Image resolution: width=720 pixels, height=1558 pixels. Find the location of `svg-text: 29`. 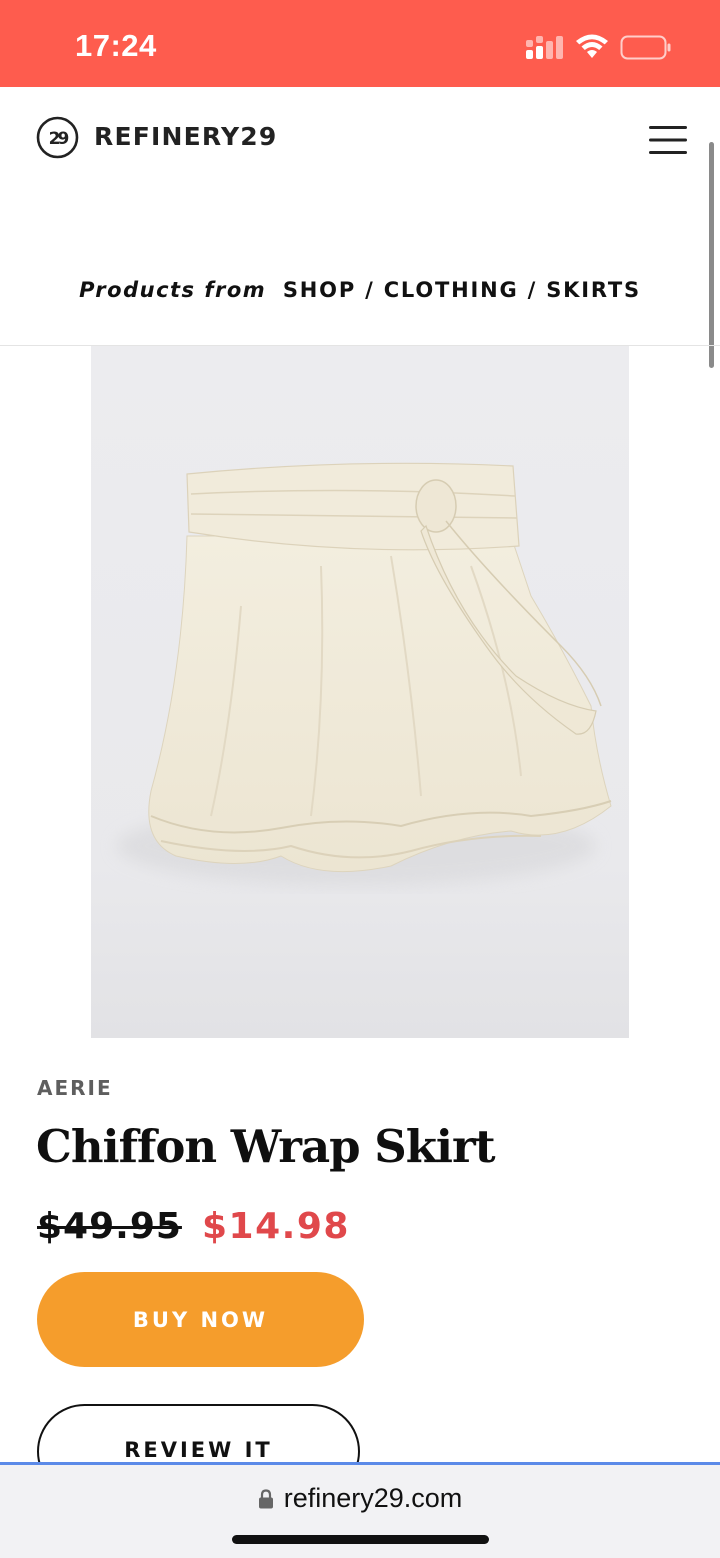

svg-text: 29 is located at coordinates (59, 139).